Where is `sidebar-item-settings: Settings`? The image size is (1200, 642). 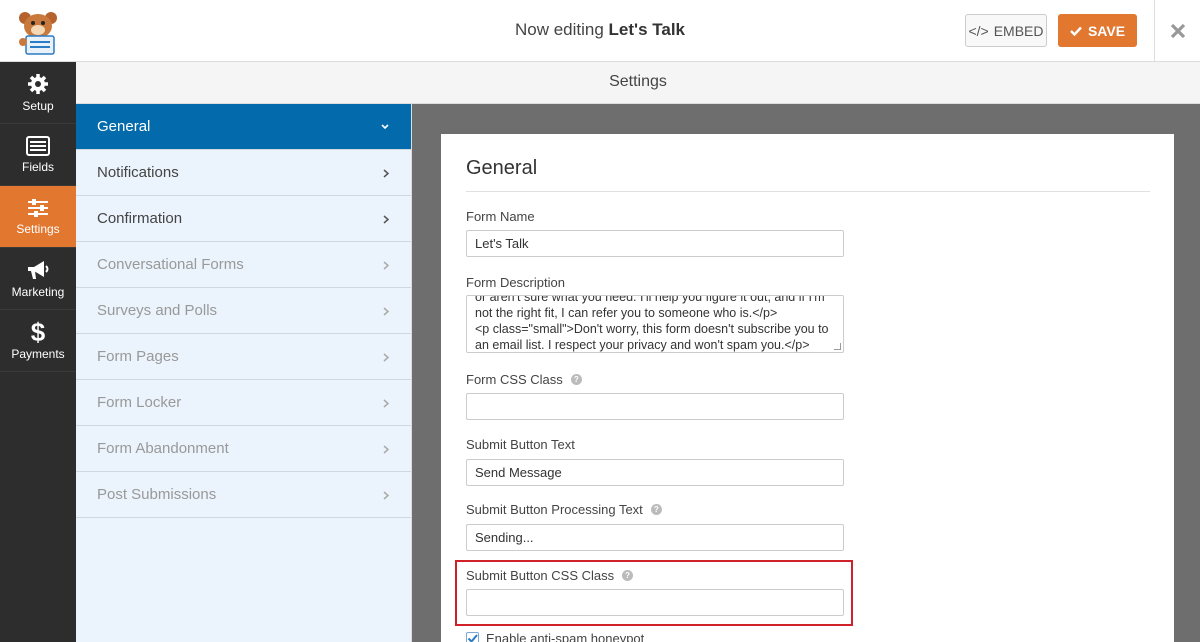
sidebar-item-settings: Settings is located at coordinates (38, 217).